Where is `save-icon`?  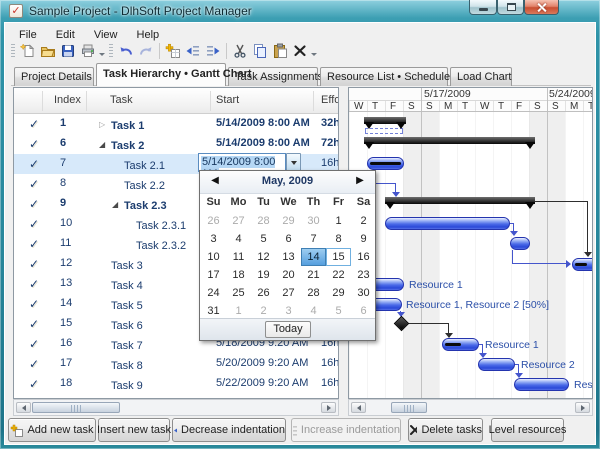
save-icon is located at coordinates (68, 51).